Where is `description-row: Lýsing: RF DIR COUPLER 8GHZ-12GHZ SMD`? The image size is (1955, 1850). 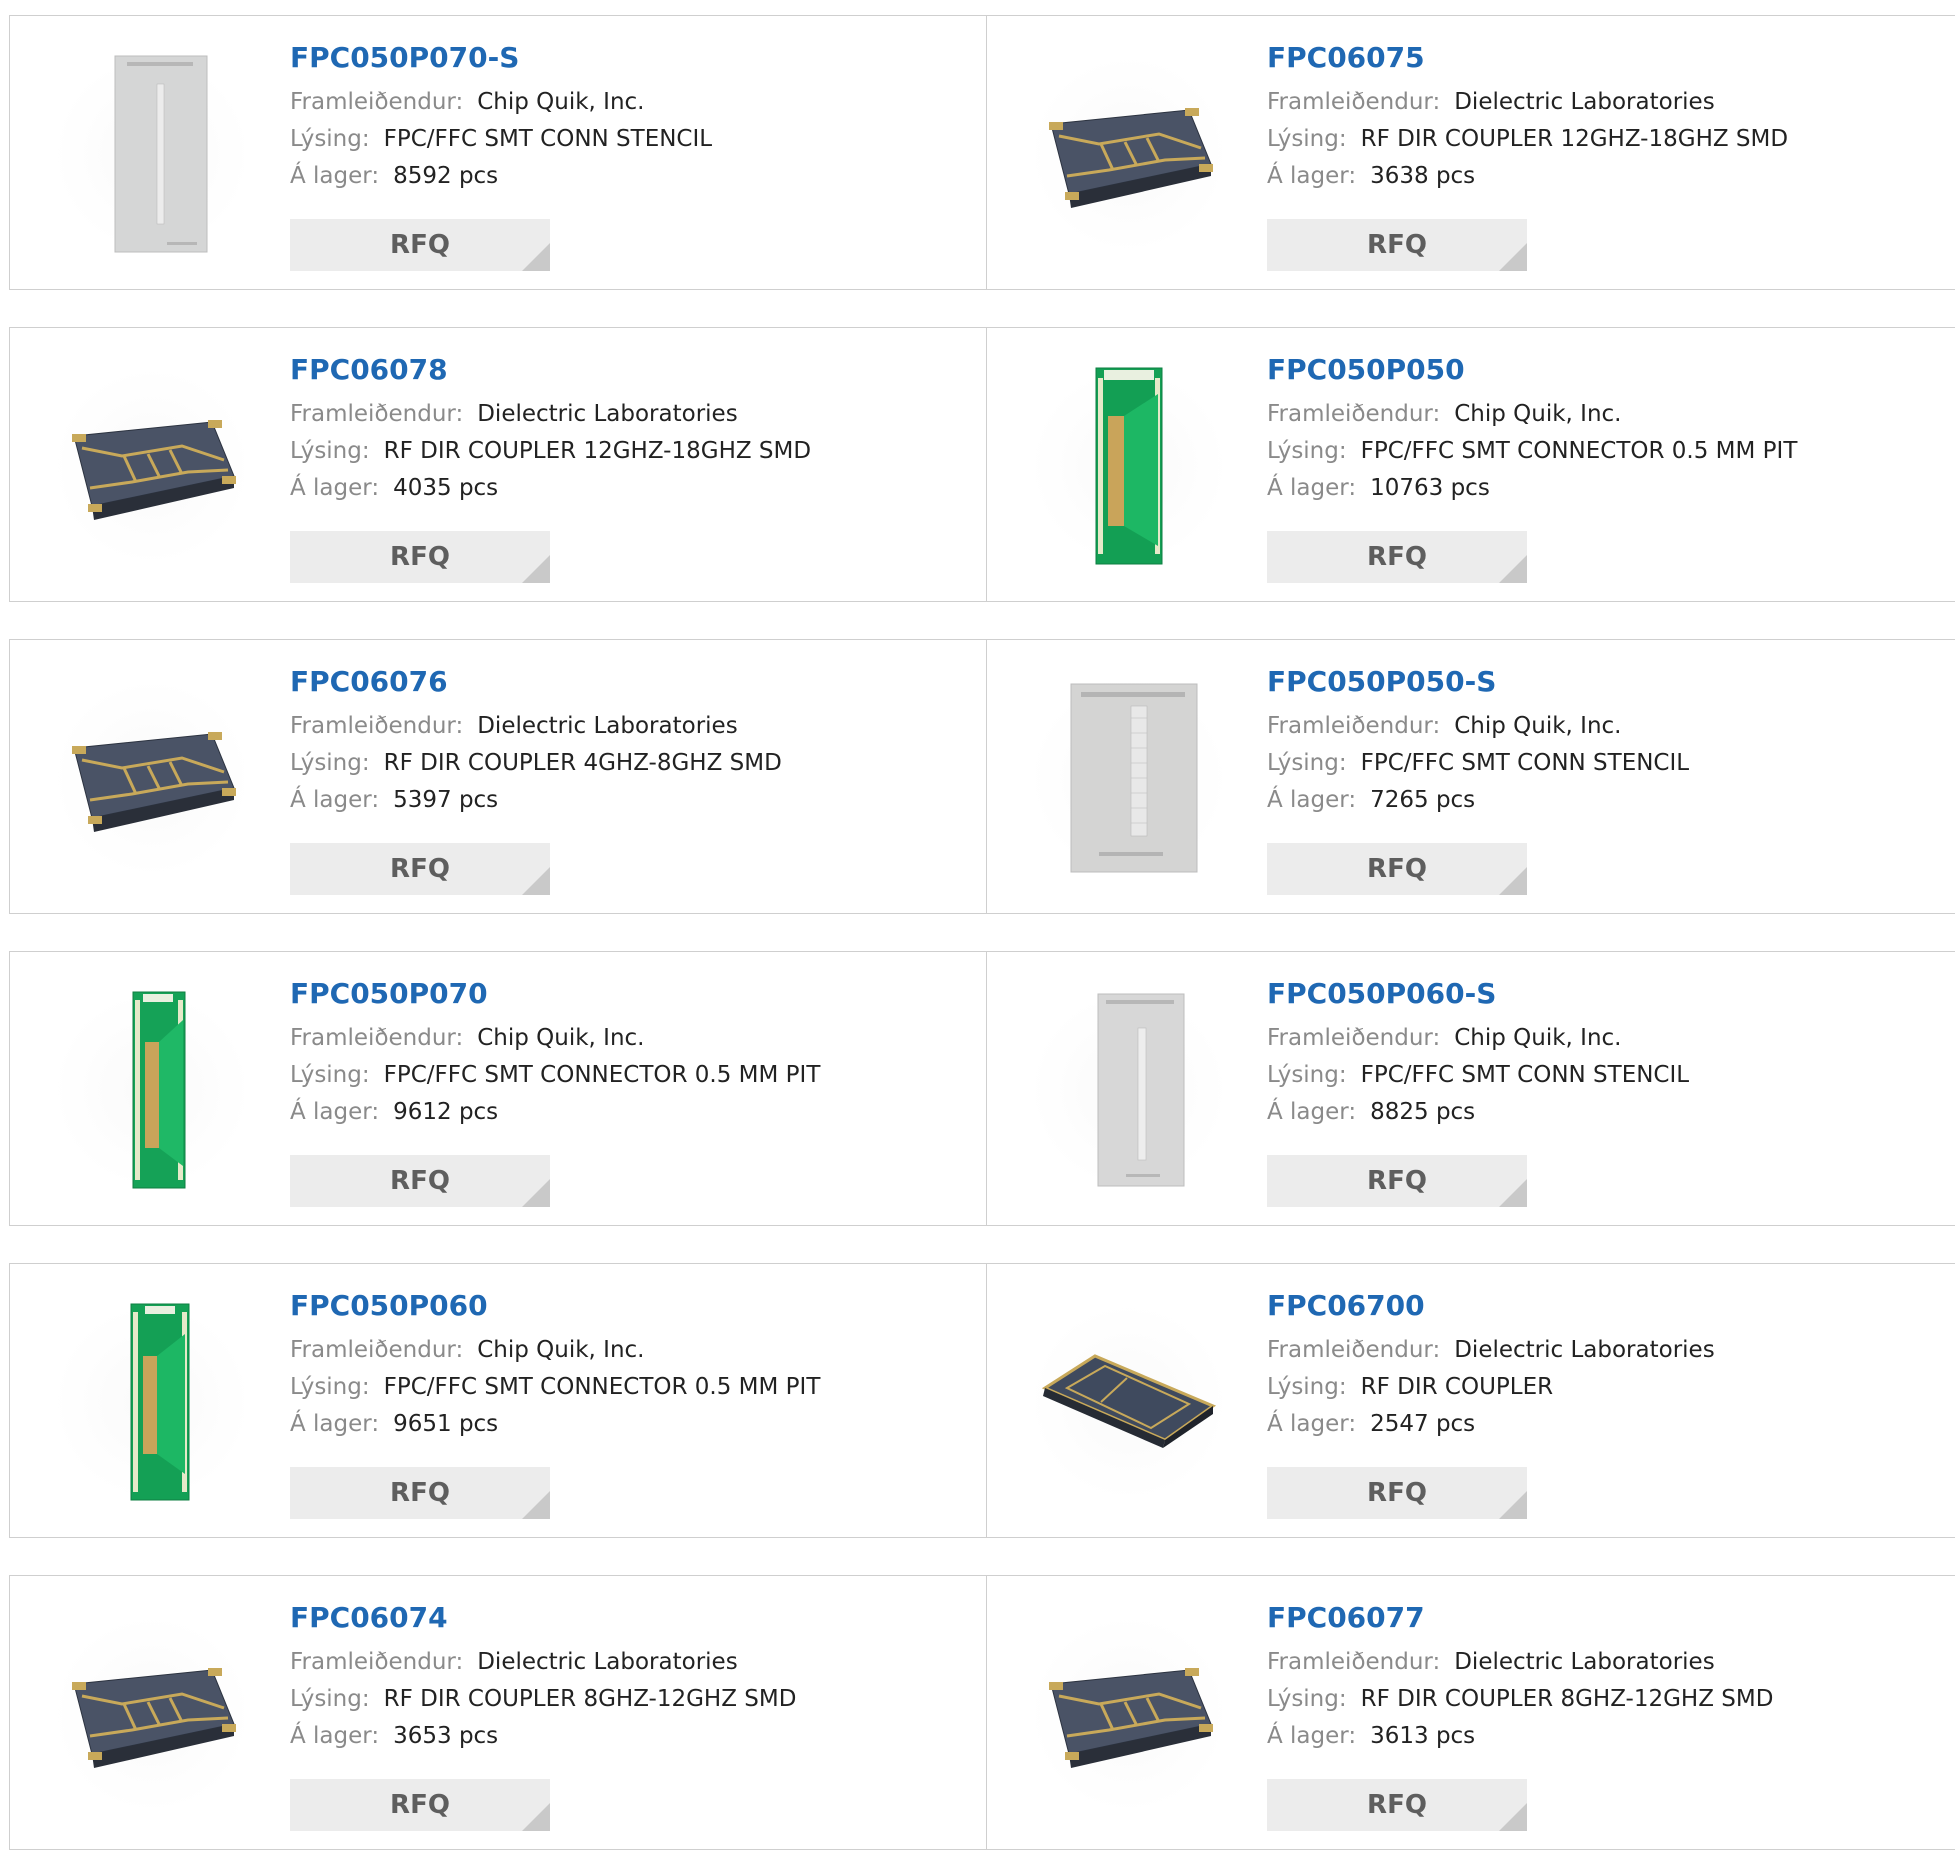
description-row: Lýsing: RF DIR COUPLER 8GHZ-12GHZ SMD is located at coordinates (1609, 1699).